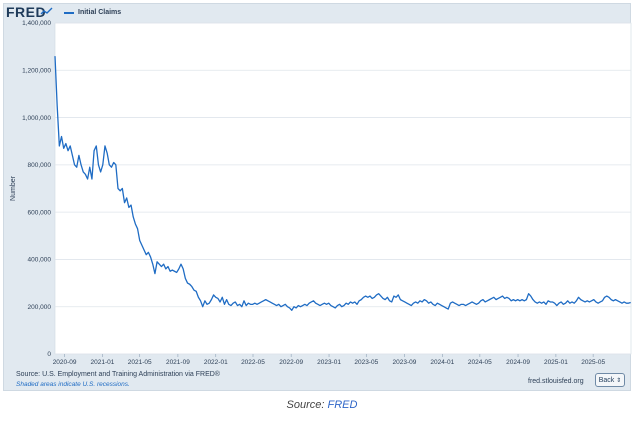 This screenshot has height=423, width=644. What do you see at coordinates (40, 165) in the screenshot?
I see `y-tick-label: 800,000` at bounding box center [40, 165].